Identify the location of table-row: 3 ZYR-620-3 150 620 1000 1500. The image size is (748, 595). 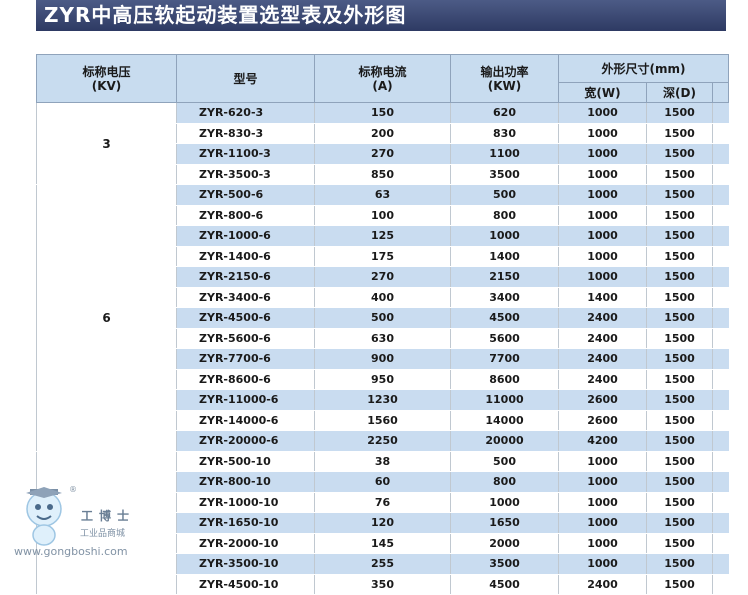
(382, 143).